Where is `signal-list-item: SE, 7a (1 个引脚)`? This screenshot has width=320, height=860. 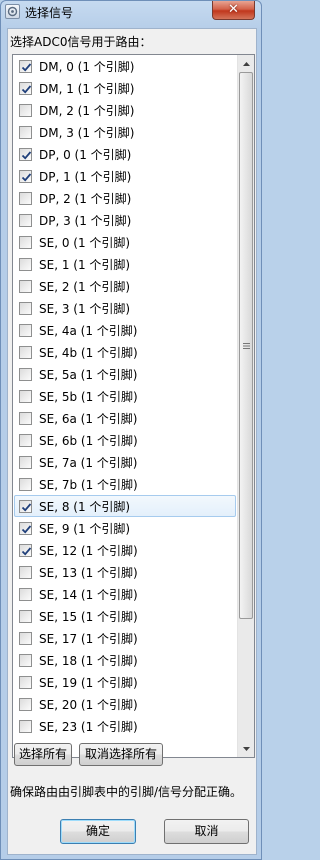
signal-list-item: SE, 7a (1 个引脚) is located at coordinates (125, 462).